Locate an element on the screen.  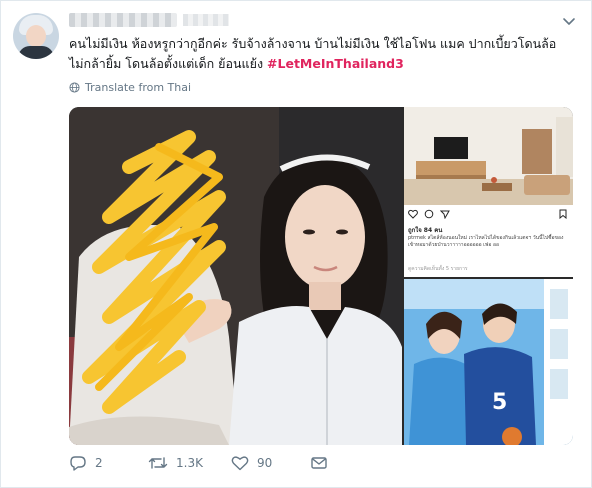
retweet-button: 1.3K is located at coordinates (175, 463).